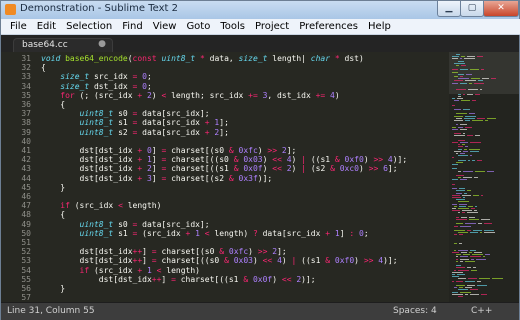 This screenshot has width=520, height=320. What do you see at coordinates (224, 58) in the screenshot?
I see `code-token: data,` at bounding box center [224, 58].